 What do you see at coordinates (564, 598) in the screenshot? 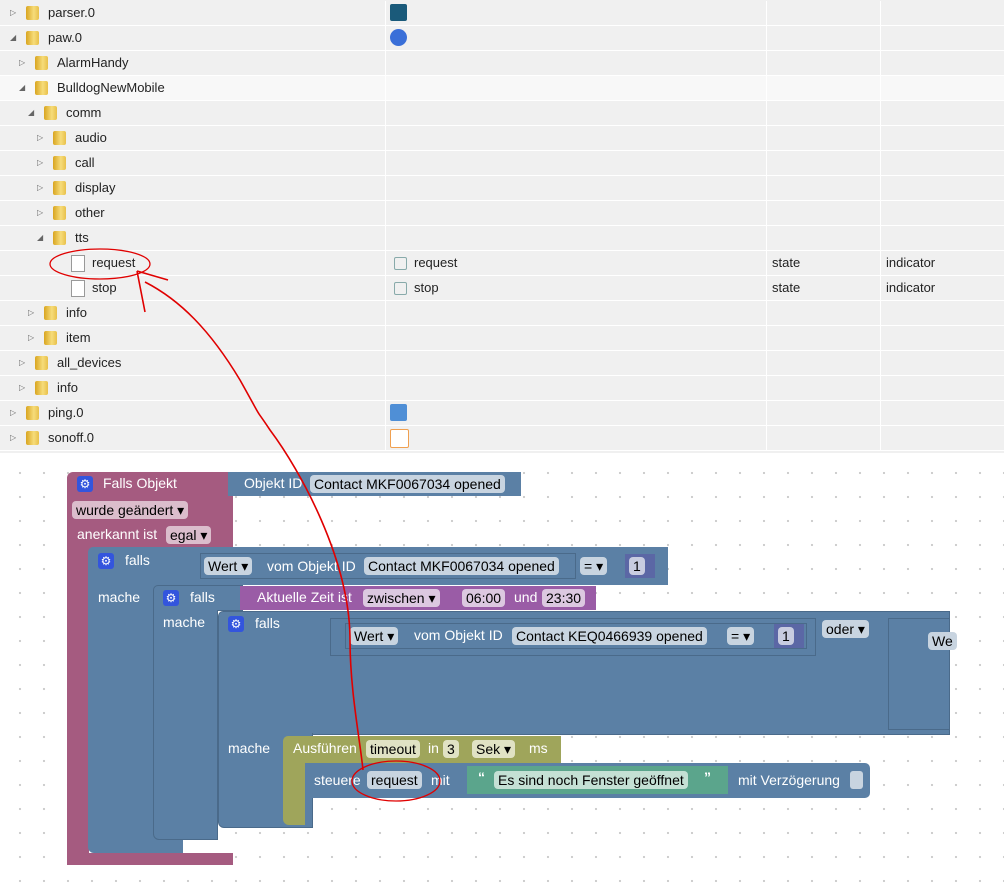
I see `time-to-field: 23:30` at bounding box center [564, 598].